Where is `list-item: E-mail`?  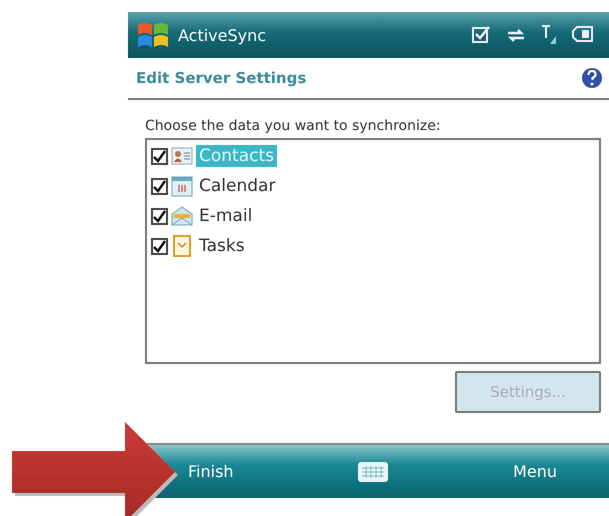
list-item: E-mail is located at coordinates (226, 216).